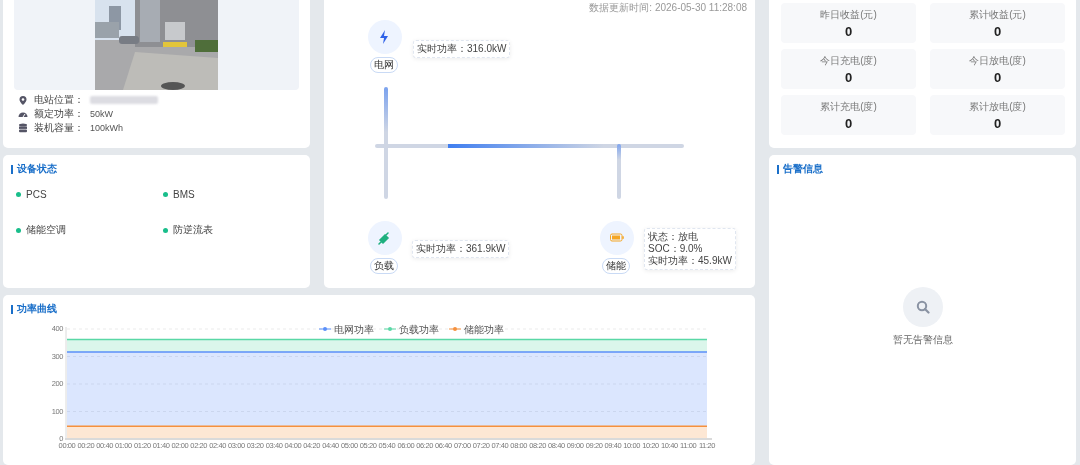 Image resolution: width=1080 pixels, height=465 pixels. Describe the element at coordinates (419, 329) in the screenshot. I see `legend-label: 负载功率` at that location.